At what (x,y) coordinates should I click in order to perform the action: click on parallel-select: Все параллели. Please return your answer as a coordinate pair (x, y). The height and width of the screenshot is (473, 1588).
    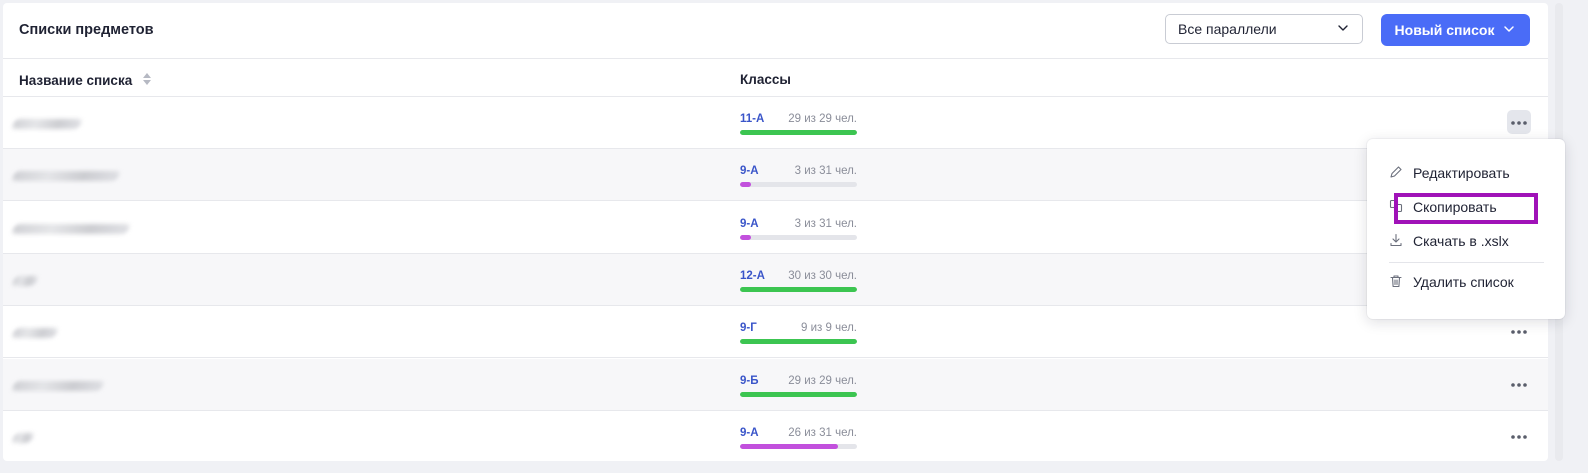
    Looking at the image, I should click on (1264, 29).